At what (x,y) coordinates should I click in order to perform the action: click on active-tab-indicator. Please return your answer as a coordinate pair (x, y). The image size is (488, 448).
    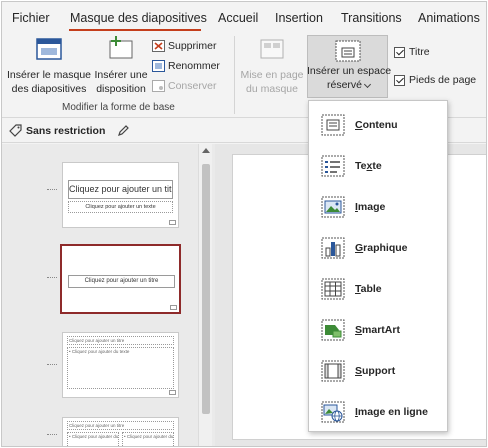
    Looking at the image, I should click on (135, 30).